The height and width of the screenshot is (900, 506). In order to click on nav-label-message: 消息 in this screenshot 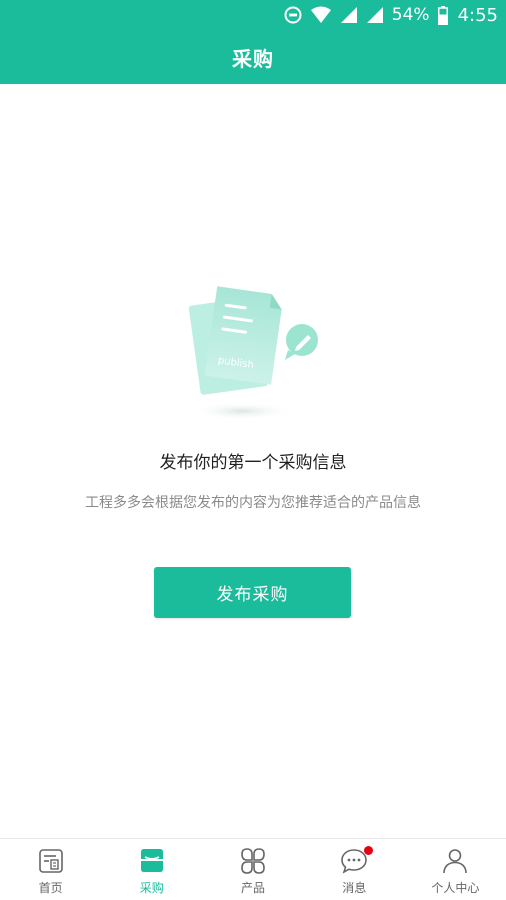, I will do `click(354, 888)`.